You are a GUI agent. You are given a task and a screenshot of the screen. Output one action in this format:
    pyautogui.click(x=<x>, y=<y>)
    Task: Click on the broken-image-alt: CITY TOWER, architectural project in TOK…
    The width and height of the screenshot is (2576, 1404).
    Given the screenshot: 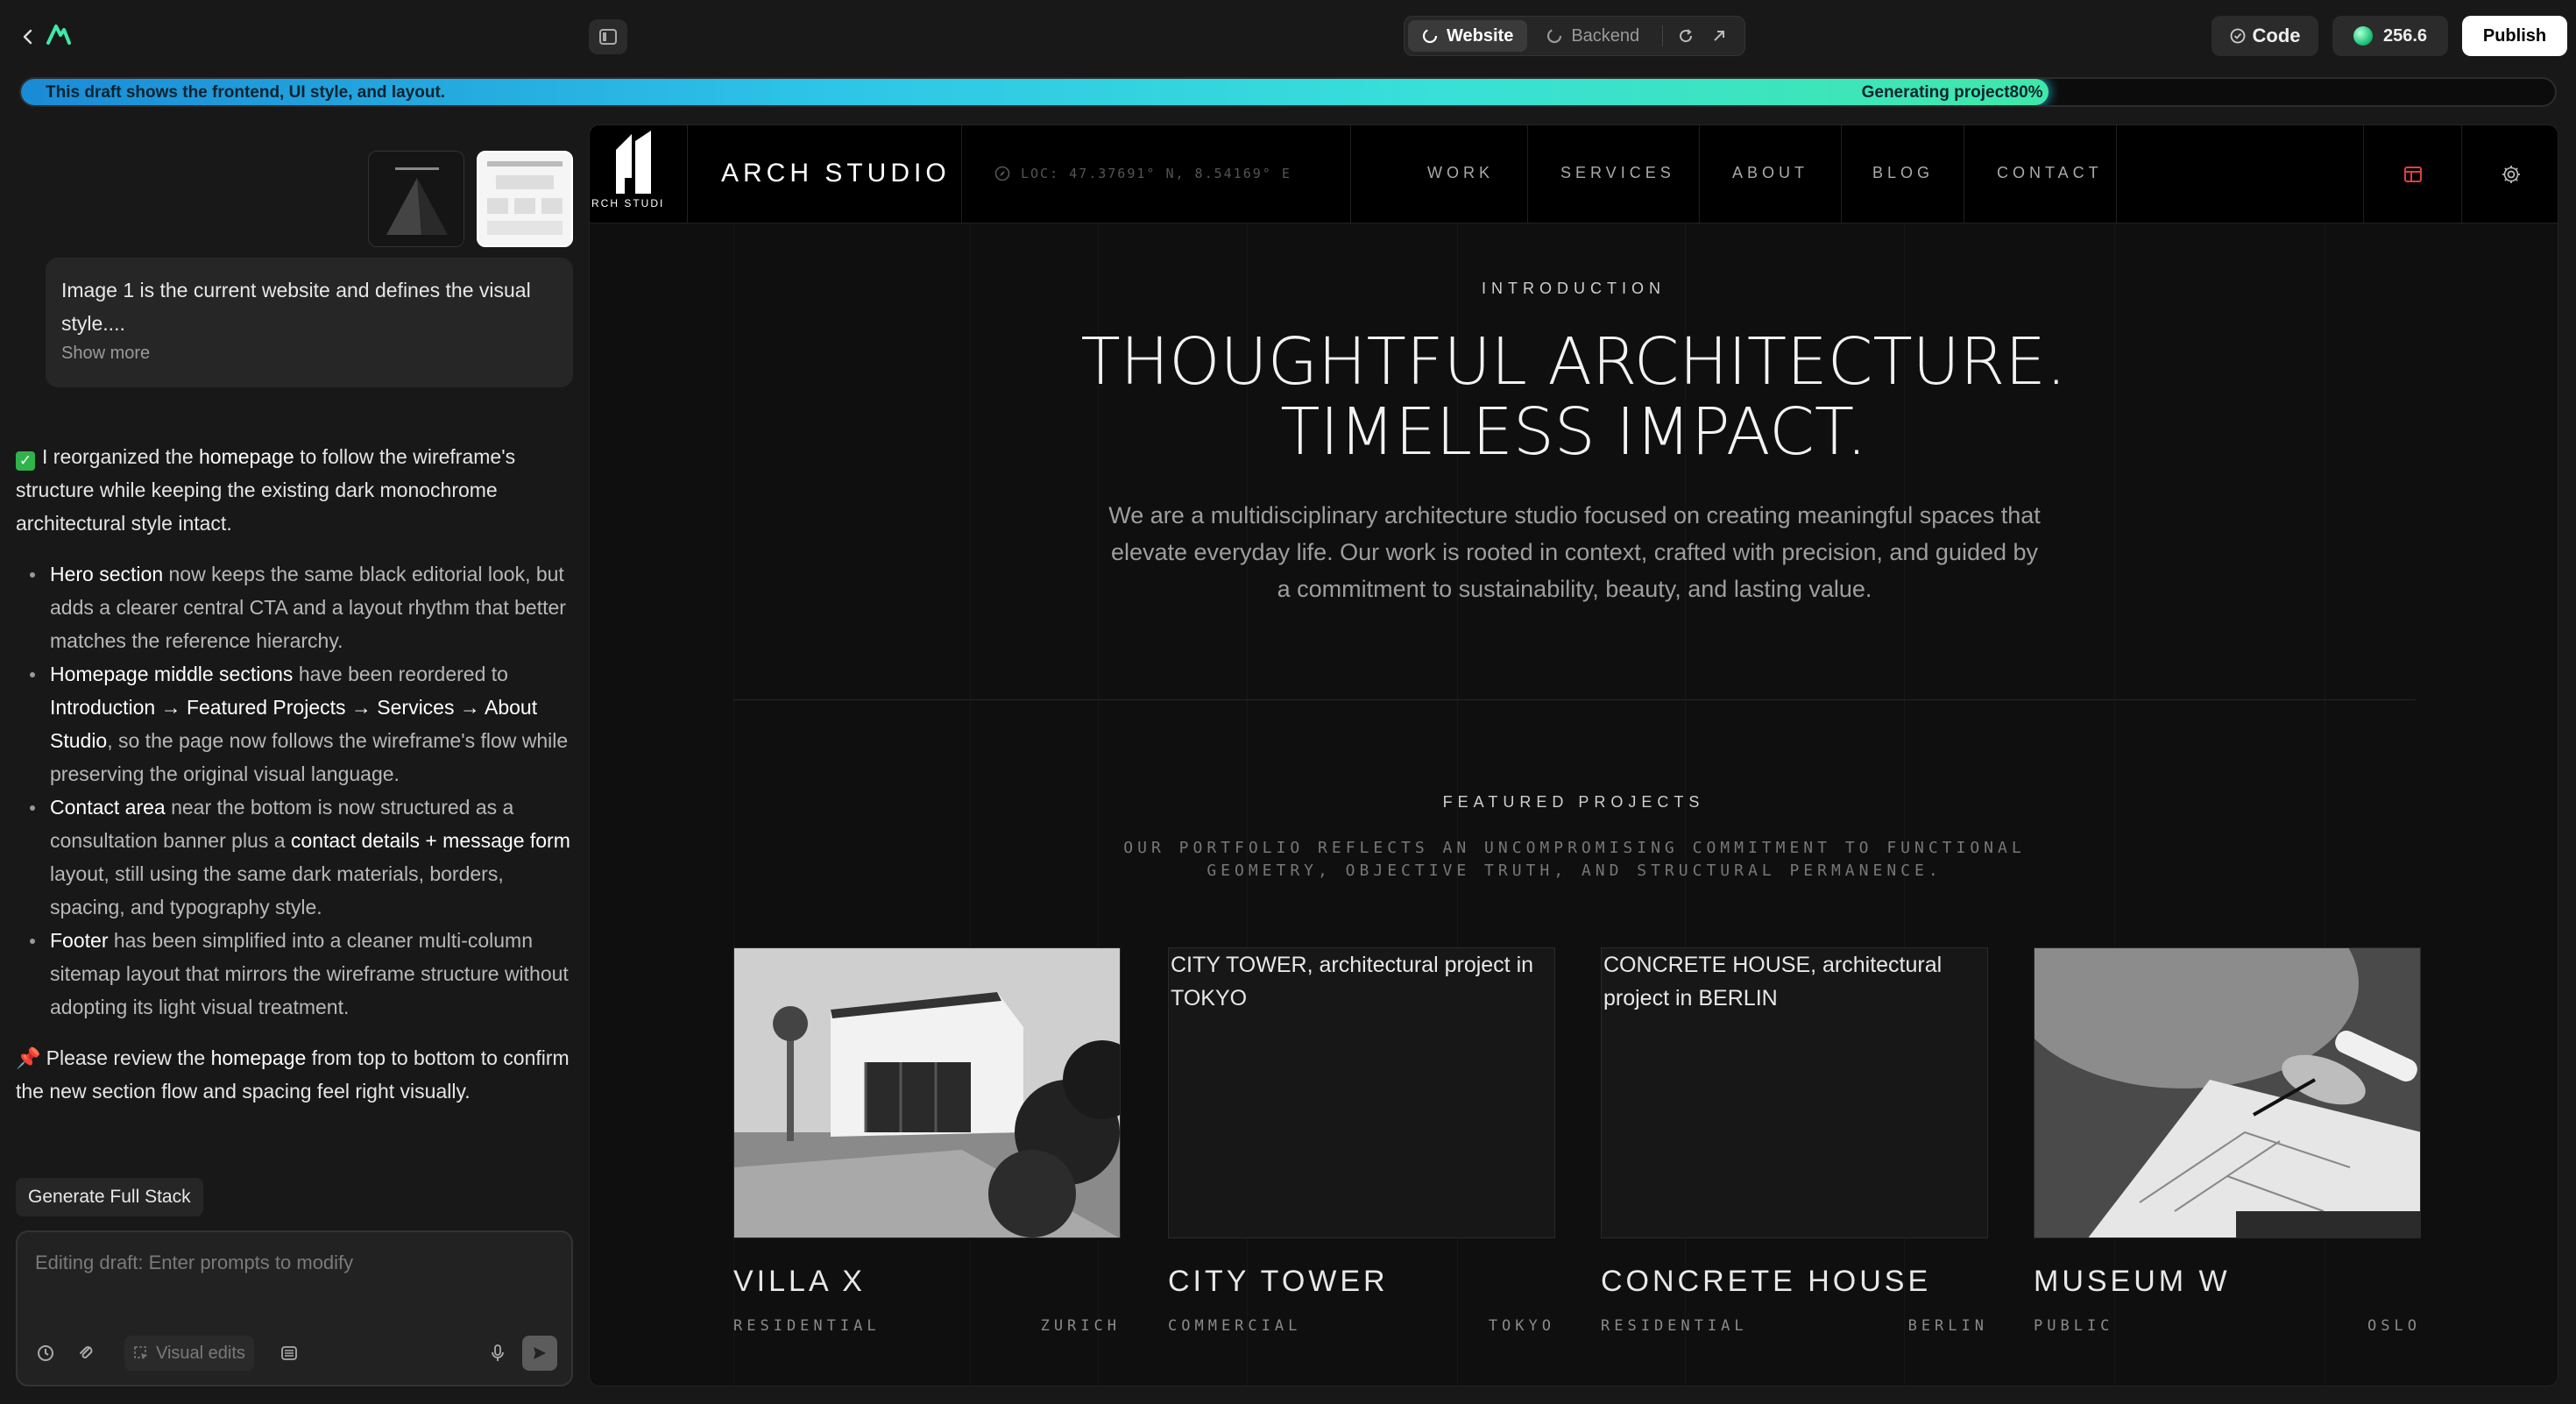 What is the action you would take?
    pyautogui.click(x=1352, y=981)
    